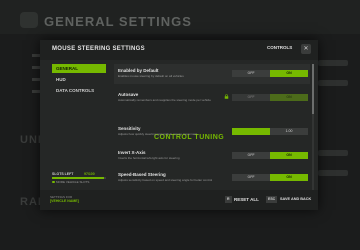 The width and height of the screenshot is (360, 250). Describe the element at coordinates (64, 201) in the screenshot. I see `footer-vehicle-name: [VEHICLE NAME]` at that location.